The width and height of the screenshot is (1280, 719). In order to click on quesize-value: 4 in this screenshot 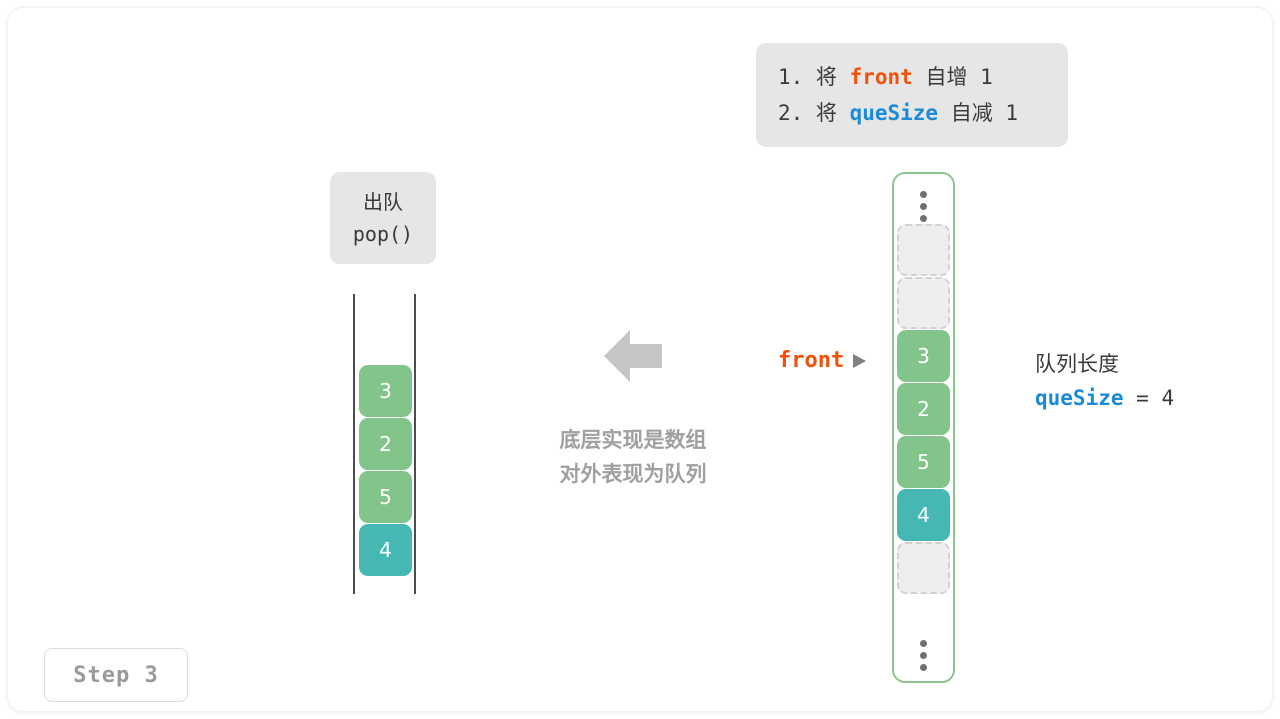, I will do `click(1168, 398)`.